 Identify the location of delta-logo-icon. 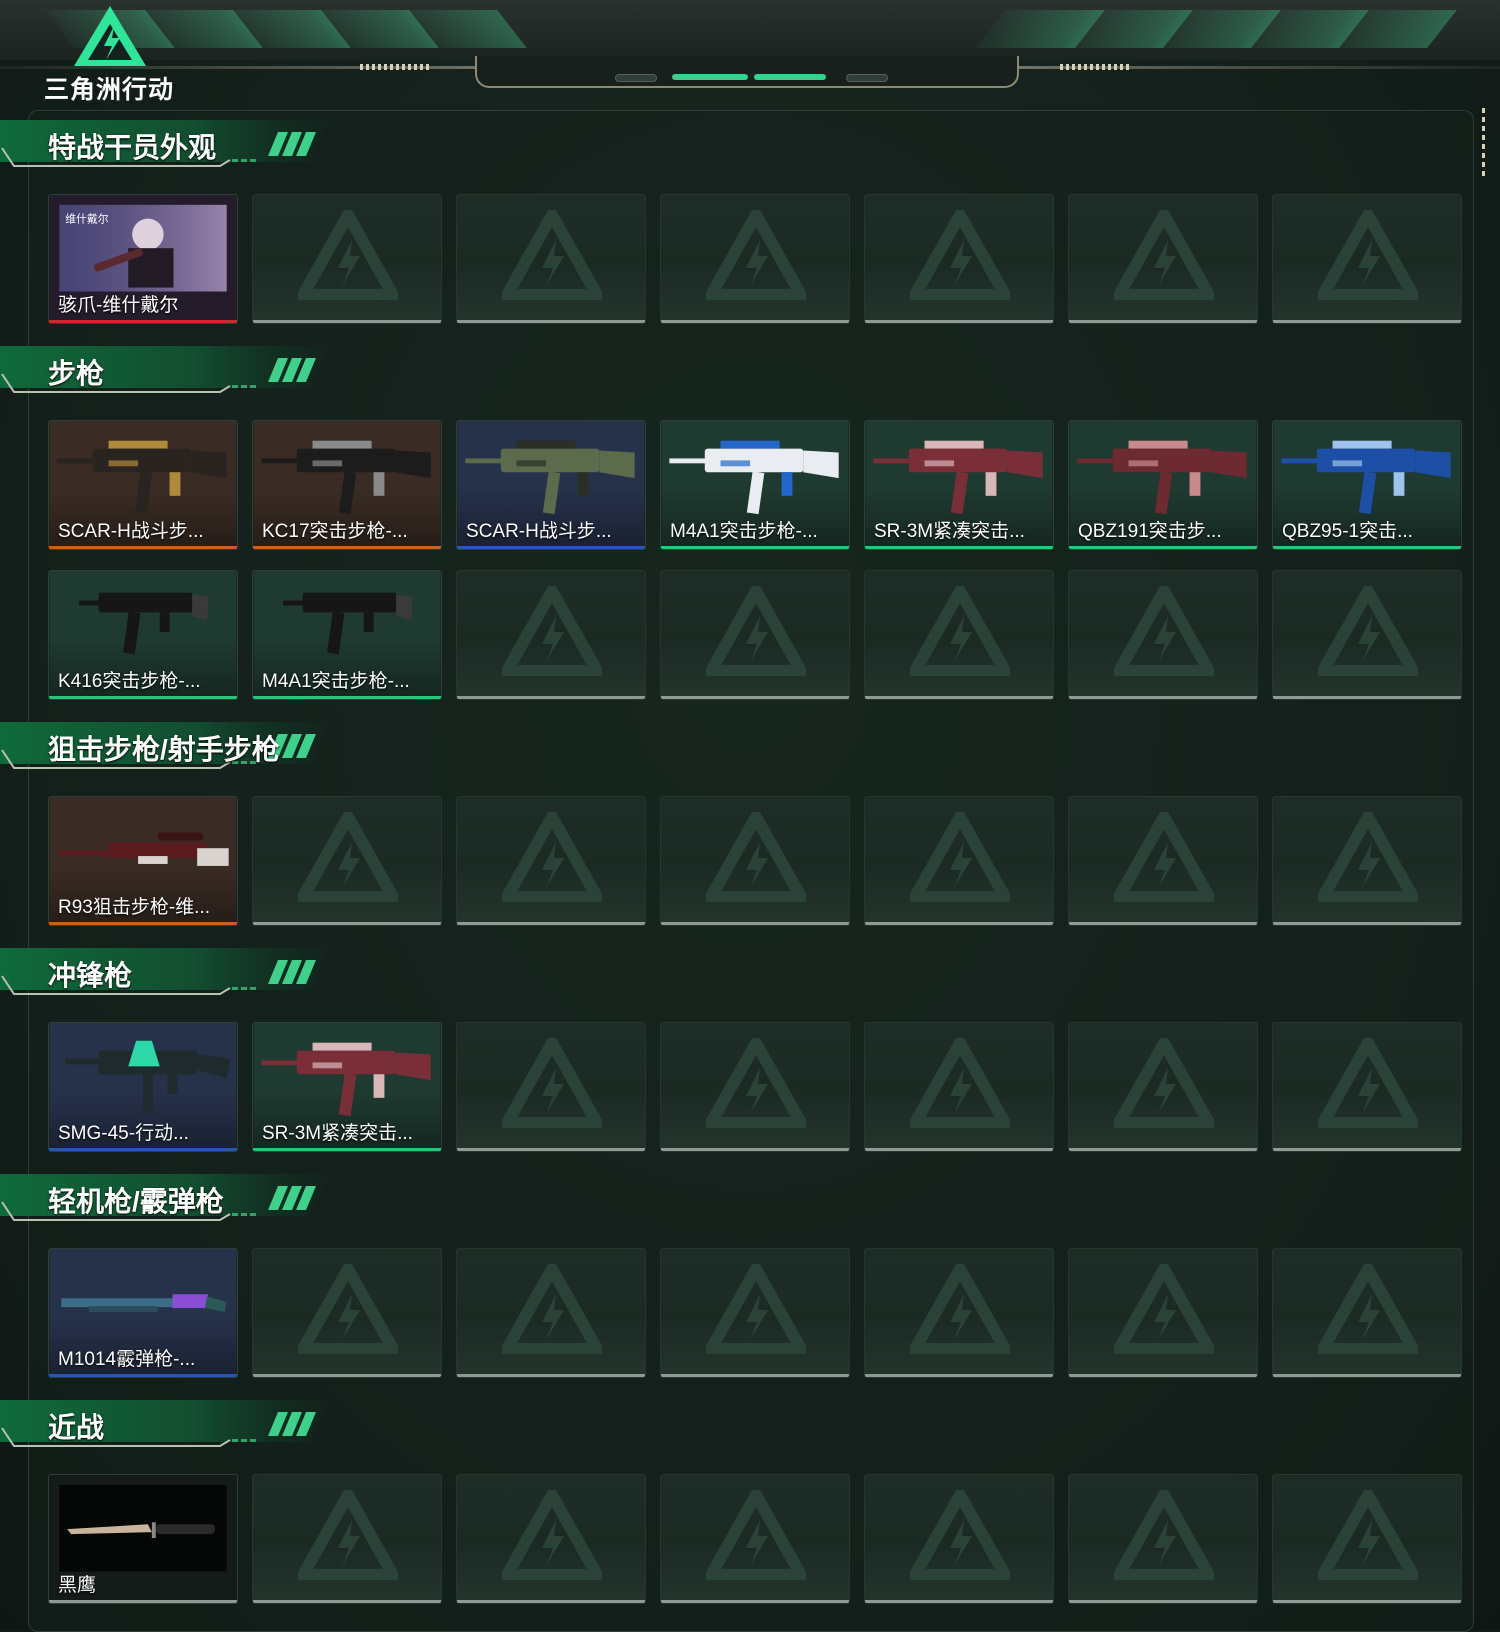
(110, 36).